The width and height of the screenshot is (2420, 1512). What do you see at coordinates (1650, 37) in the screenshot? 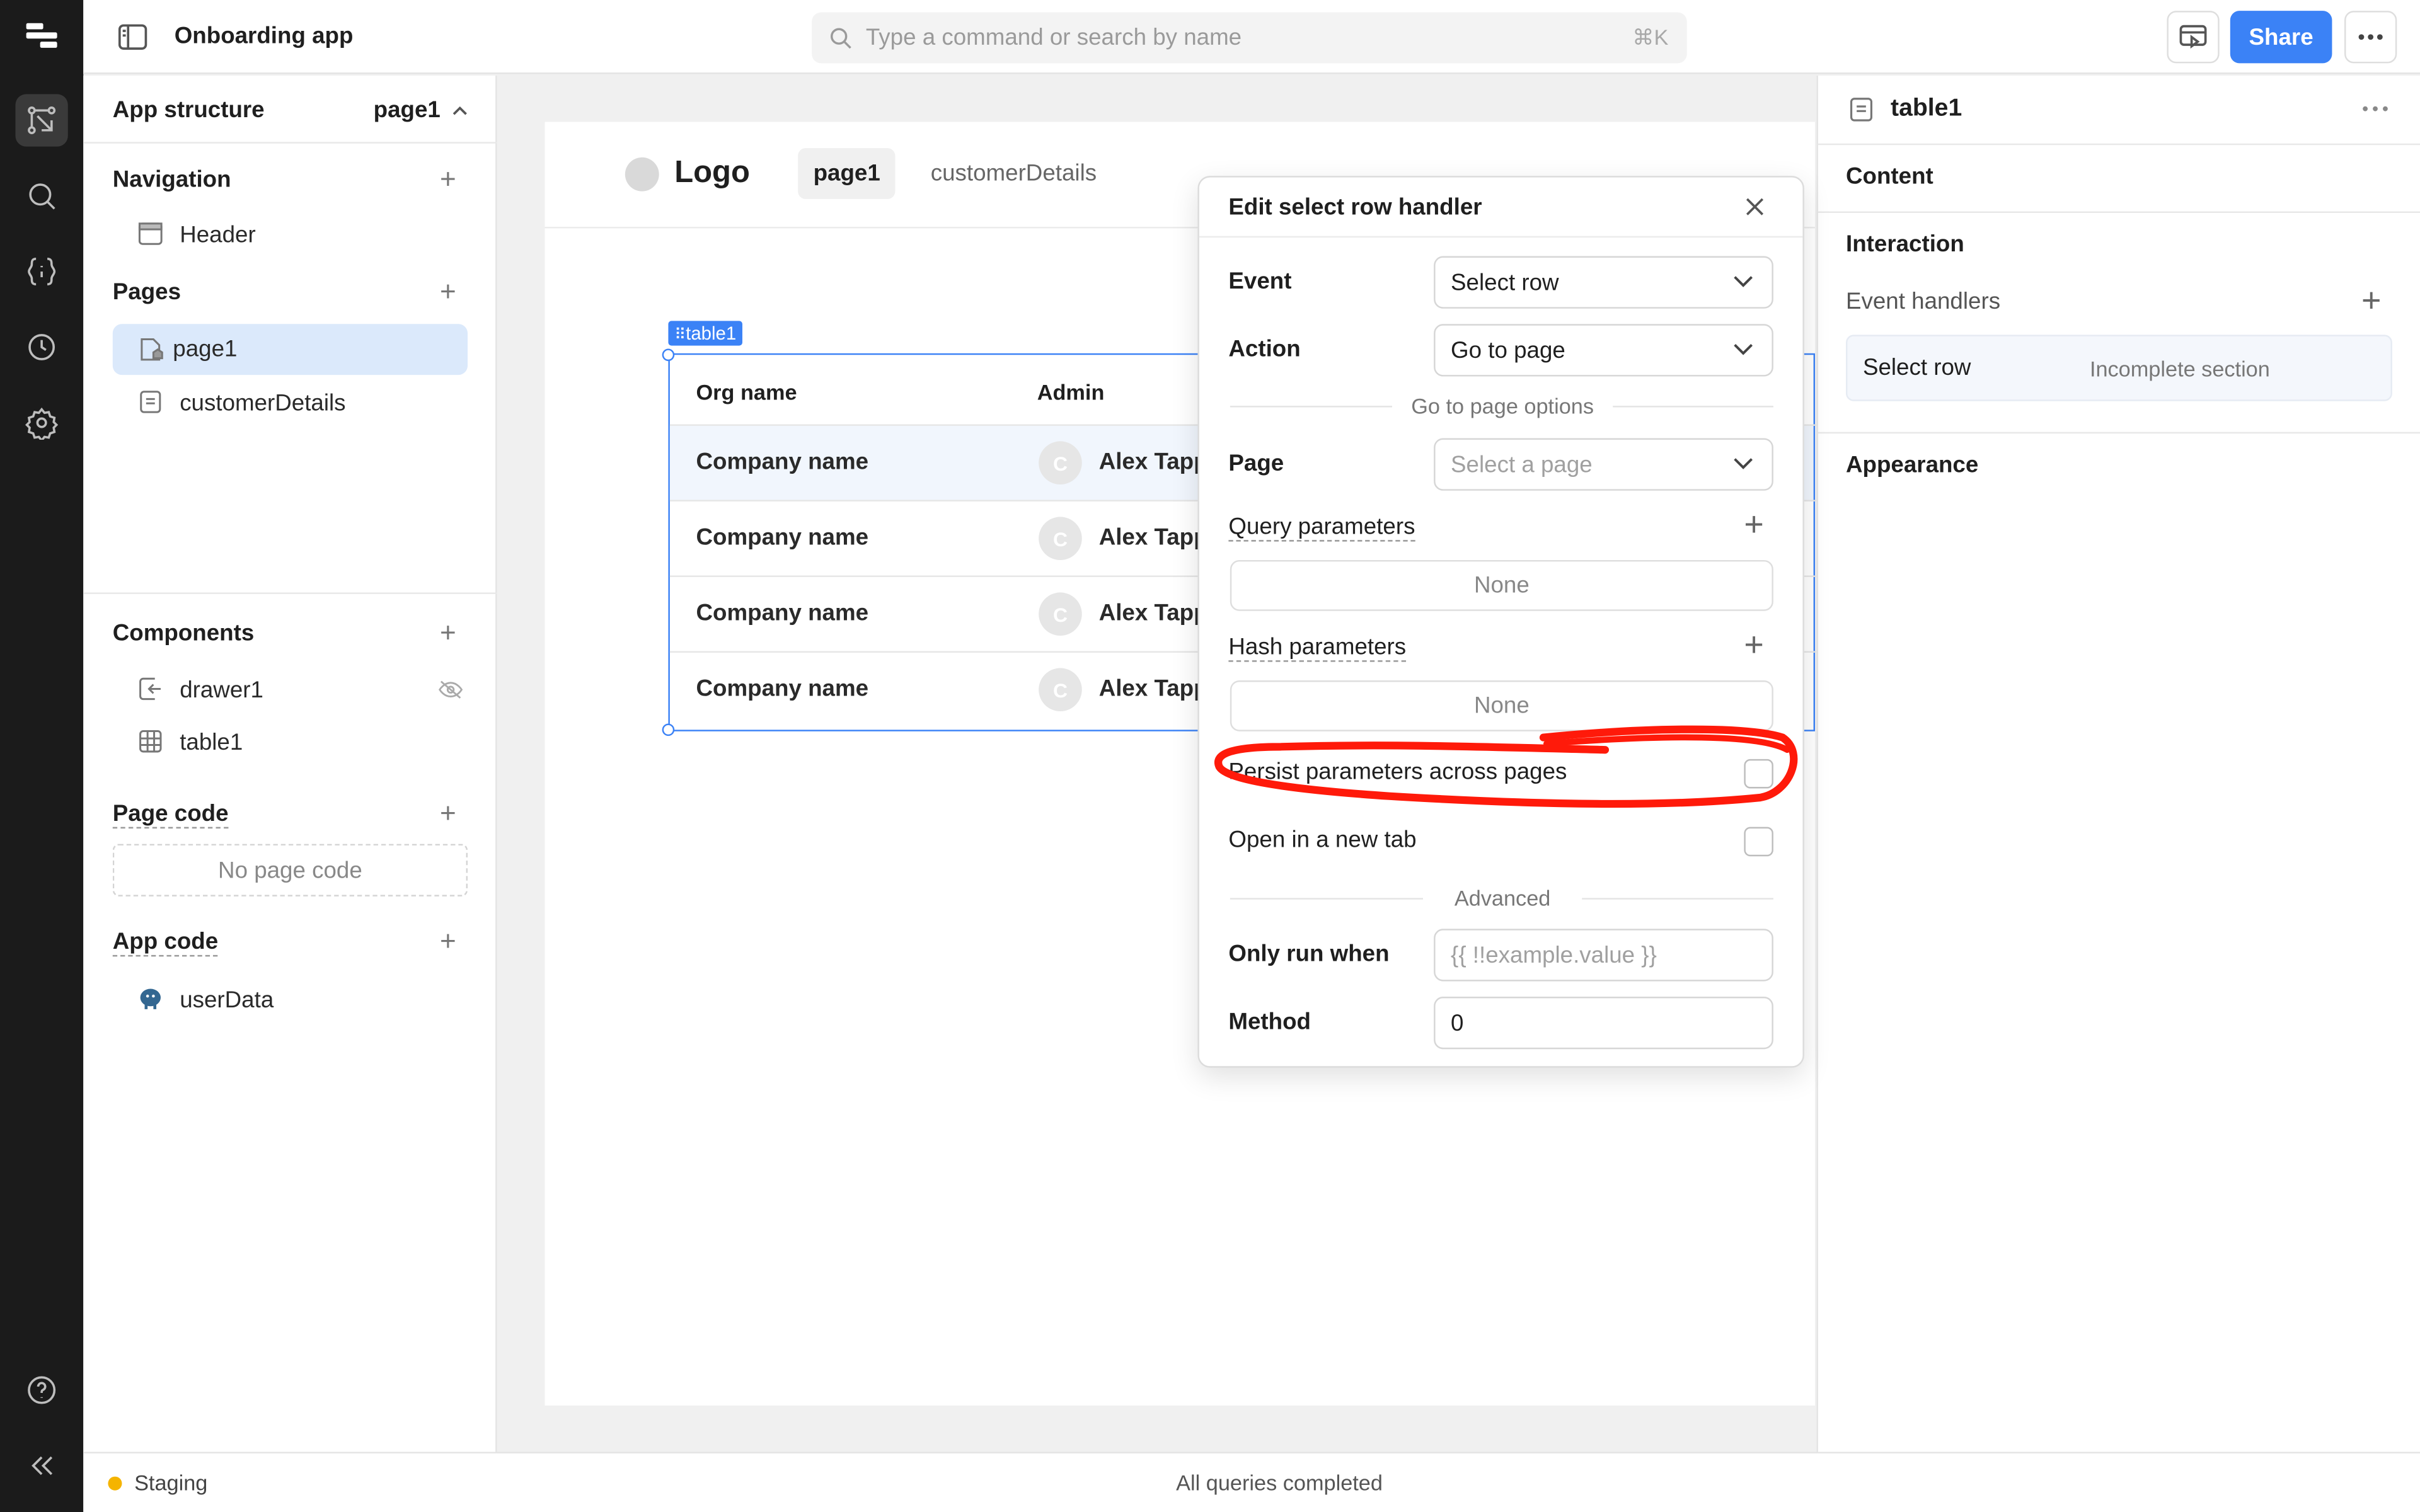
I see `search-shortcut: ⌘K` at bounding box center [1650, 37].